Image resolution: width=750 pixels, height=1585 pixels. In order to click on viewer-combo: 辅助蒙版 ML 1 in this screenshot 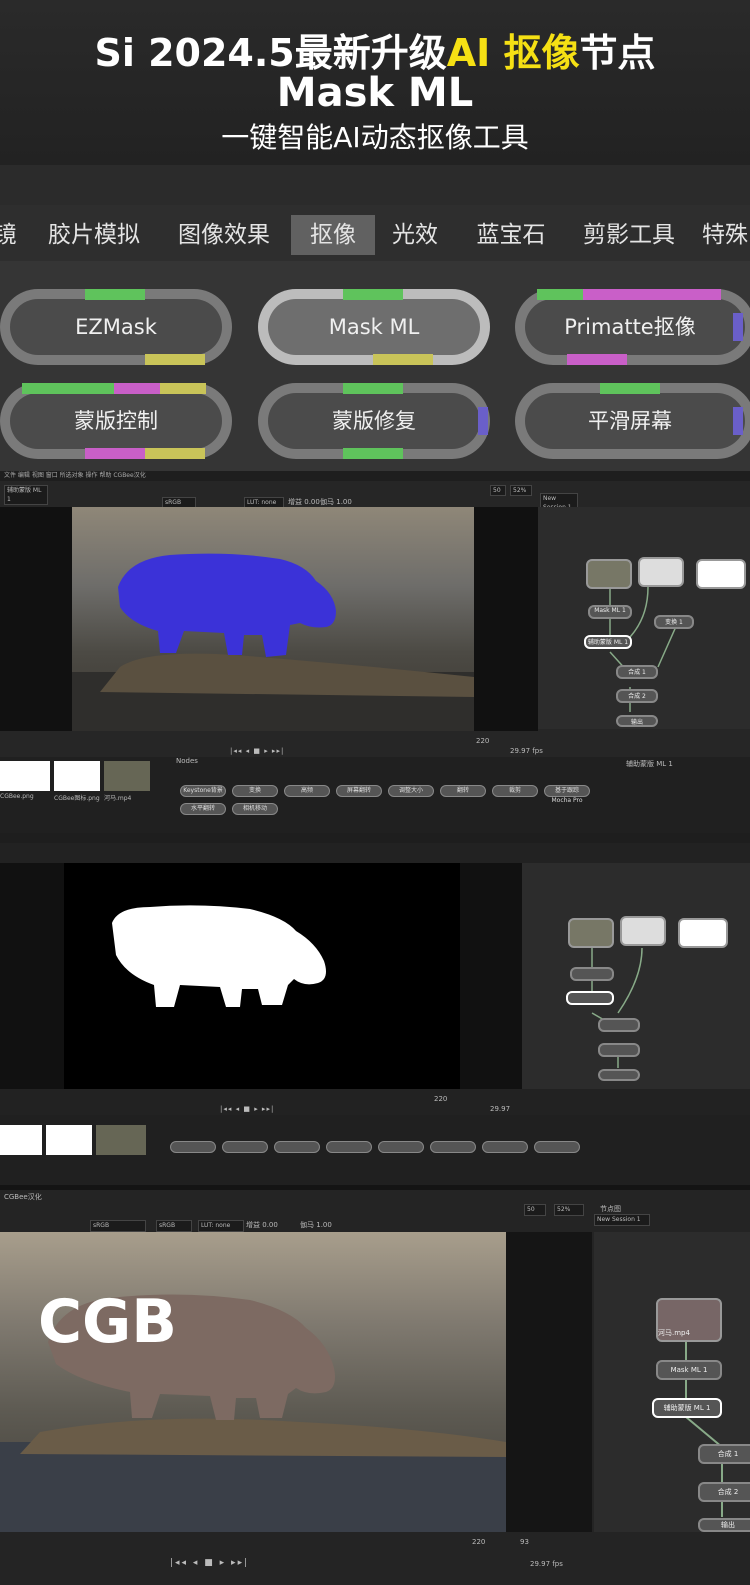, I will do `click(26, 495)`.